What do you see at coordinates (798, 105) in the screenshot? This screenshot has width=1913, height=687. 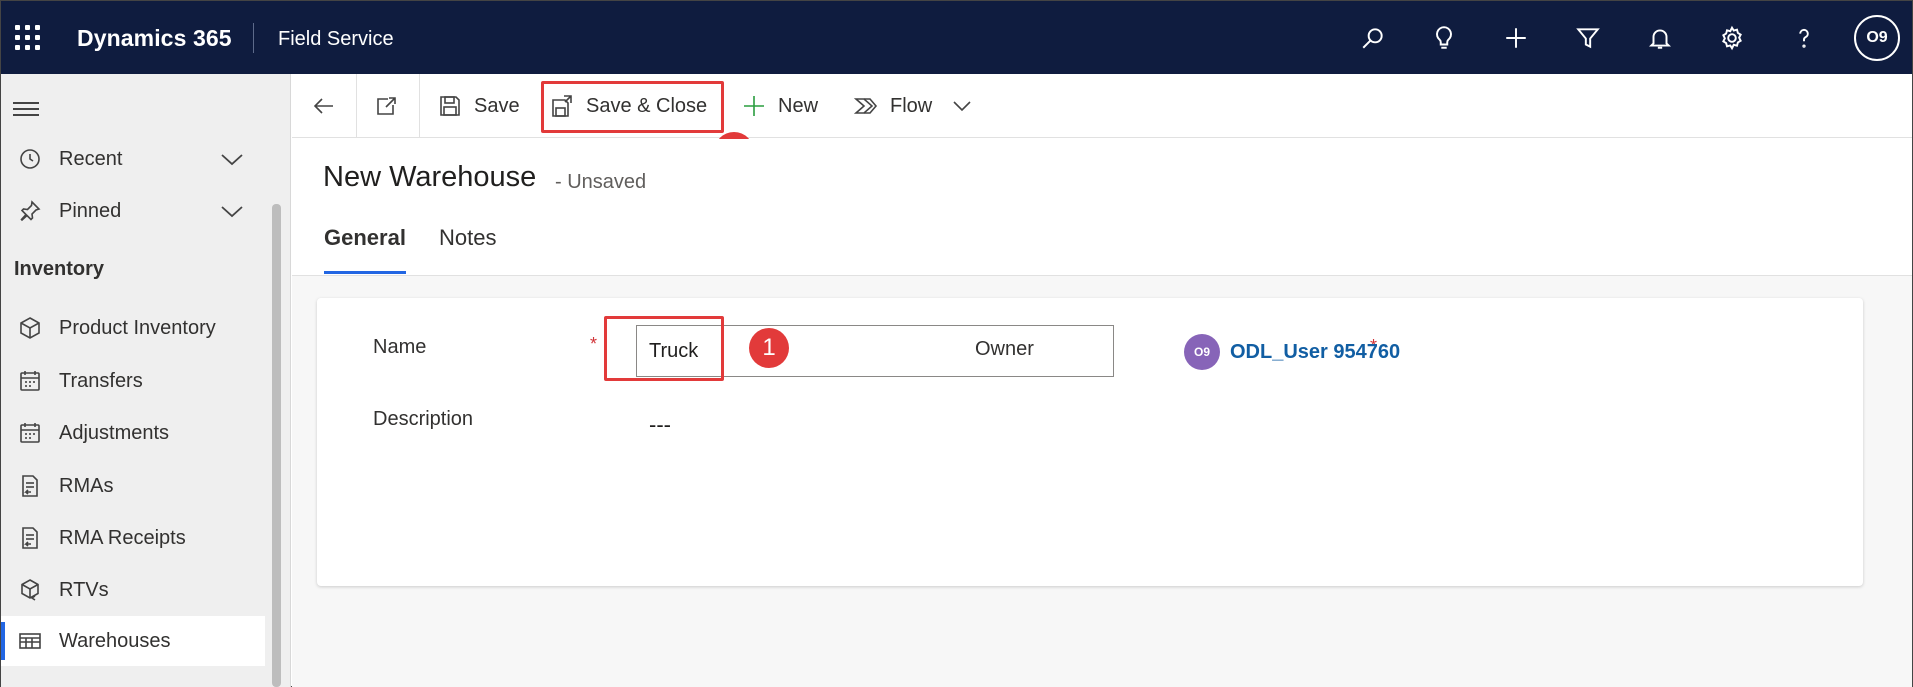 I see `new-label: New` at bounding box center [798, 105].